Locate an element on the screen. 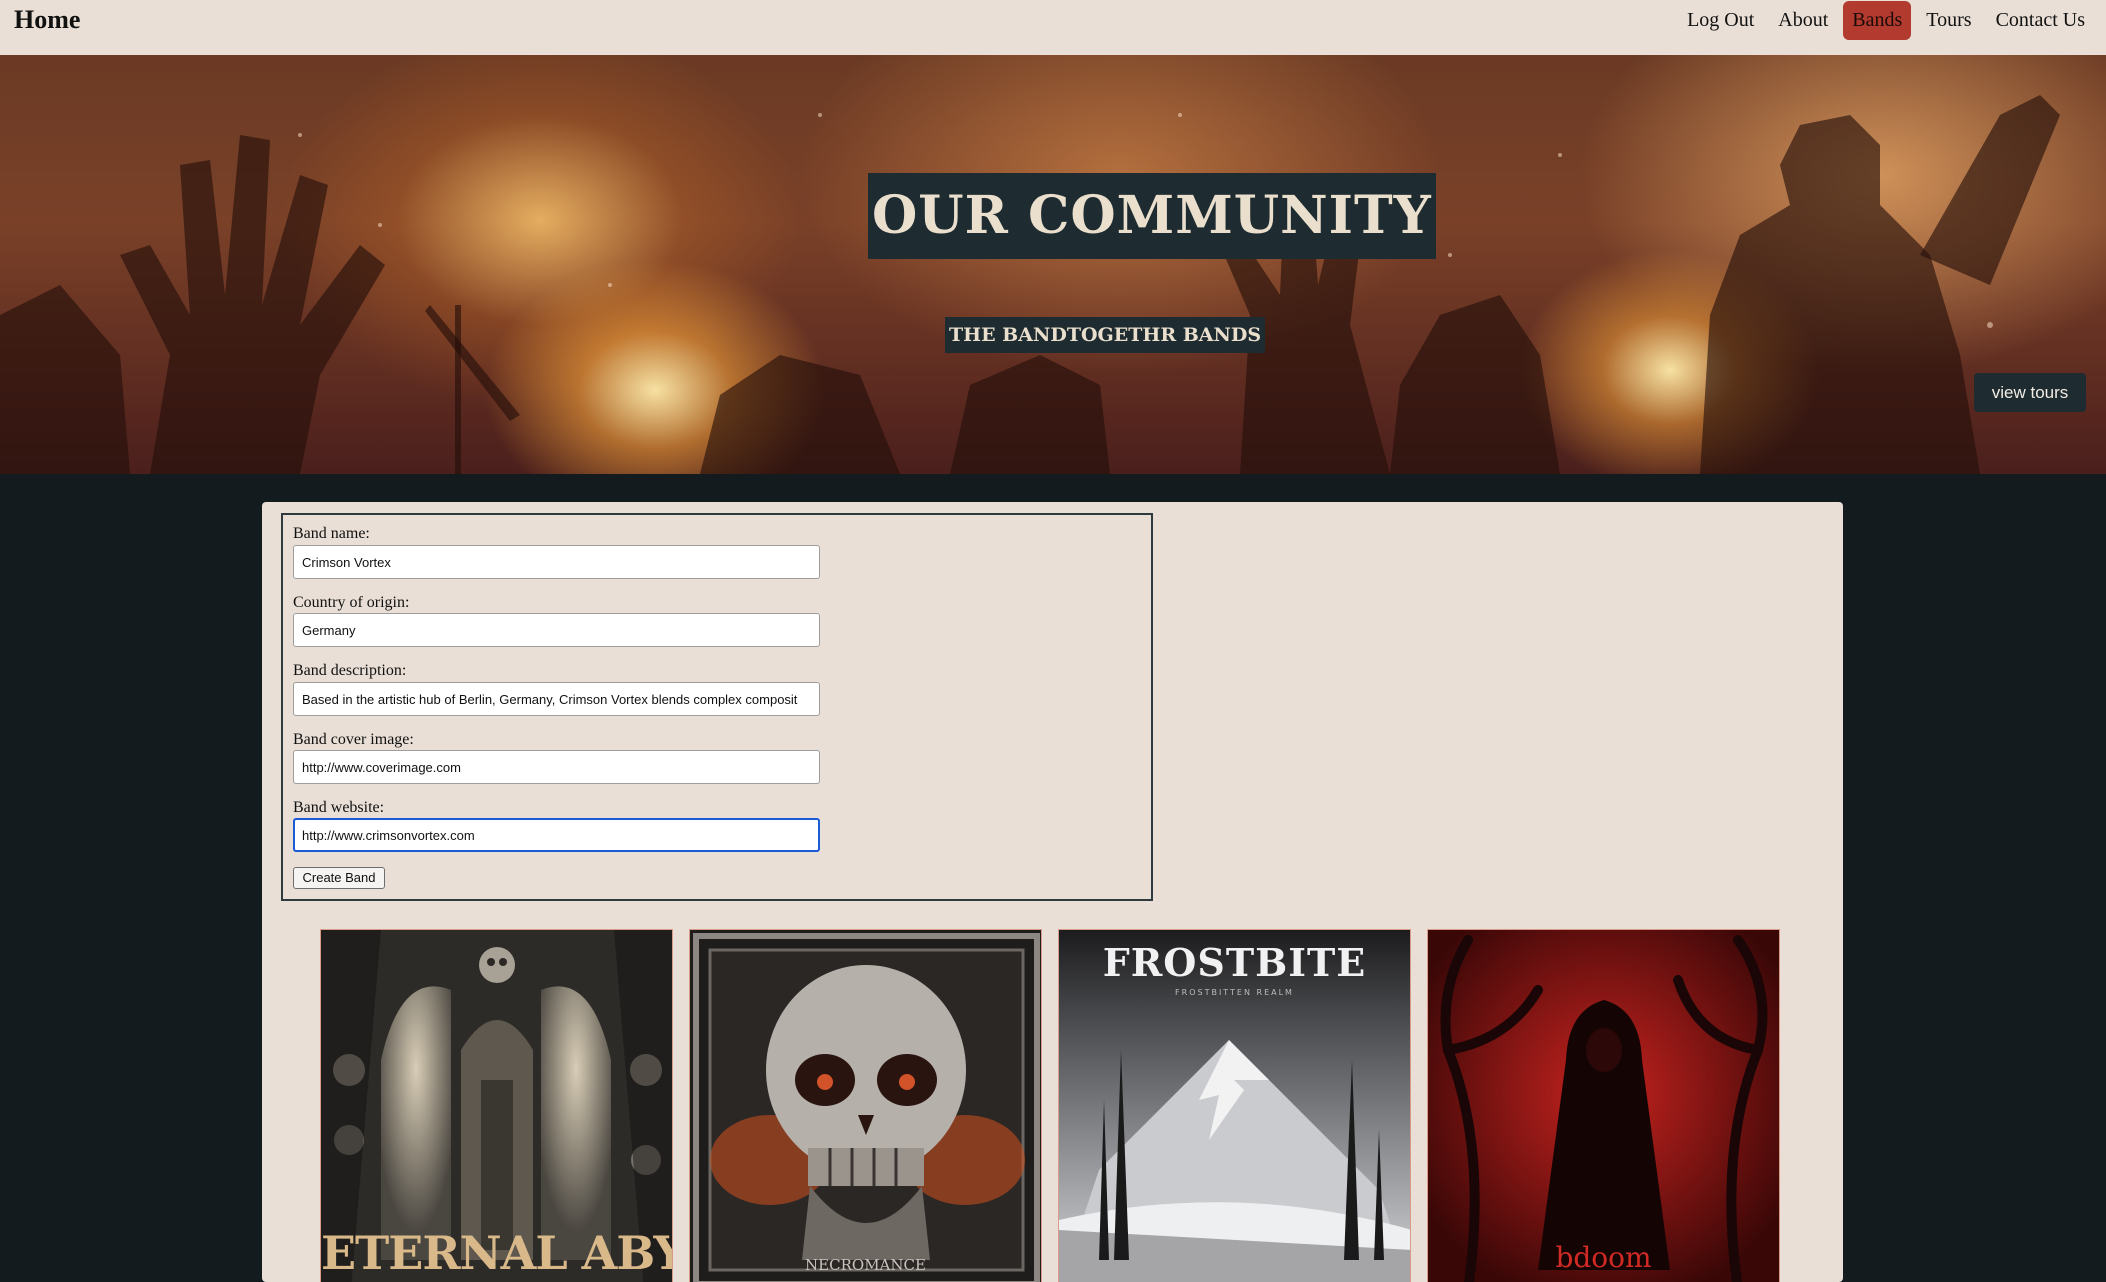  band-card-frostbite: FROSTBITE FROSTBITTEN REALM is located at coordinates (1234, 1105).